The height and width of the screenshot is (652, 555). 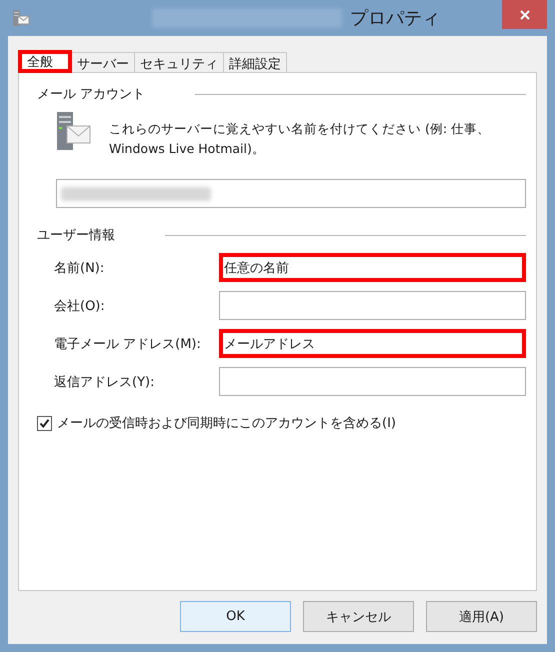 What do you see at coordinates (45, 61) in the screenshot?
I see `tab: 全般` at bounding box center [45, 61].